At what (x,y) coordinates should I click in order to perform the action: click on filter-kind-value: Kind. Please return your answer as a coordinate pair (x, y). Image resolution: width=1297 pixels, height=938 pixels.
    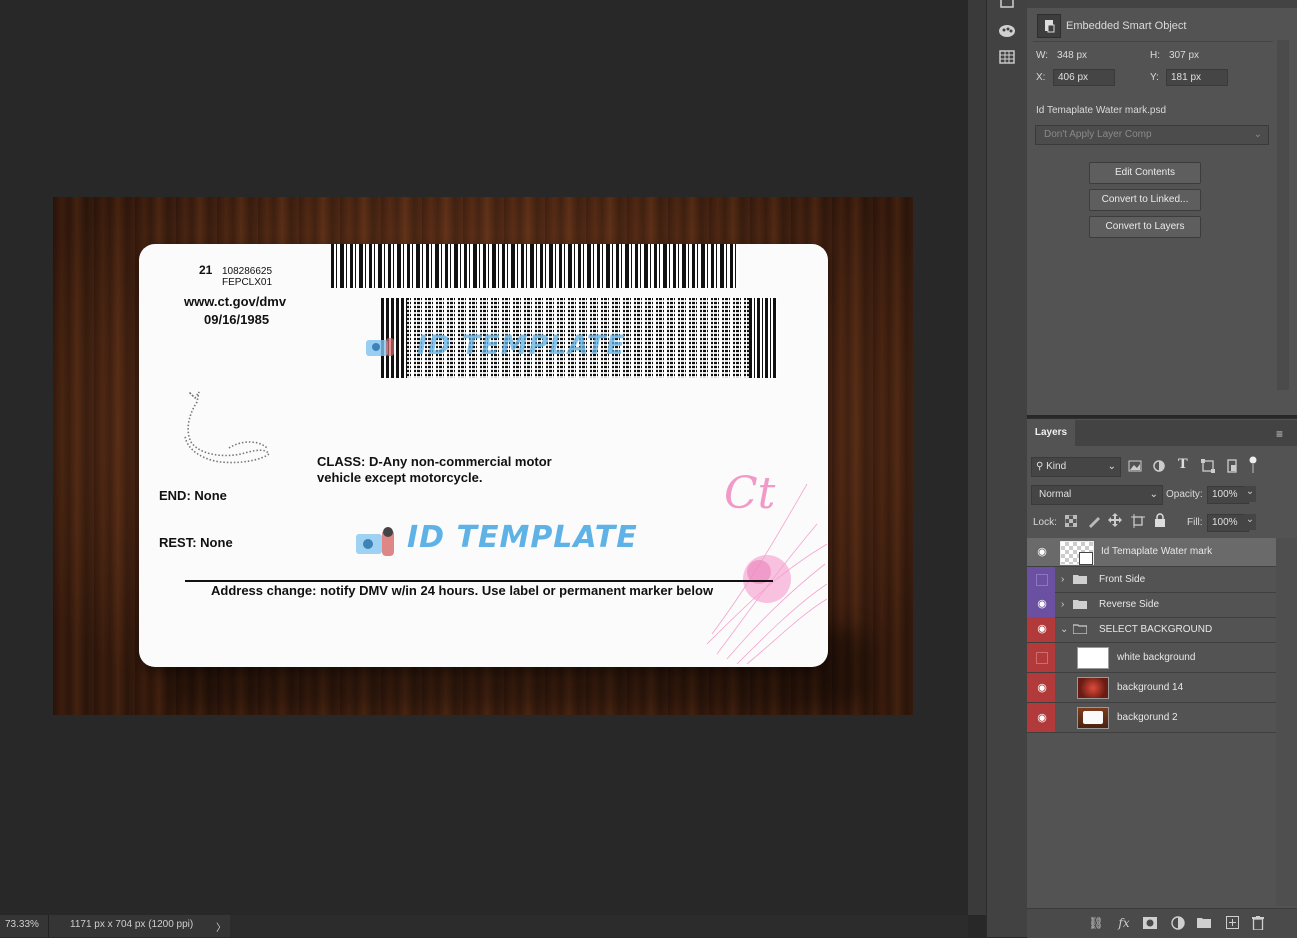
    Looking at the image, I should click on (1056, 466).